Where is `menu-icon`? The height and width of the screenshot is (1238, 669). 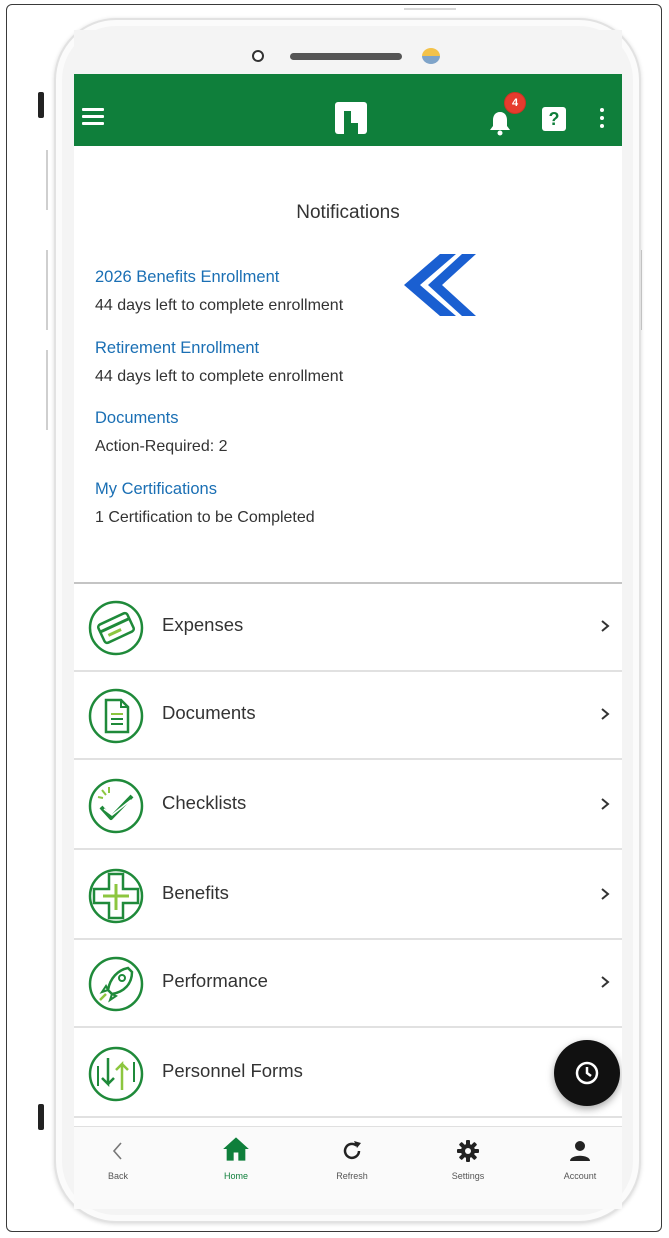
menu-icon is located at coordinates (93, 118).